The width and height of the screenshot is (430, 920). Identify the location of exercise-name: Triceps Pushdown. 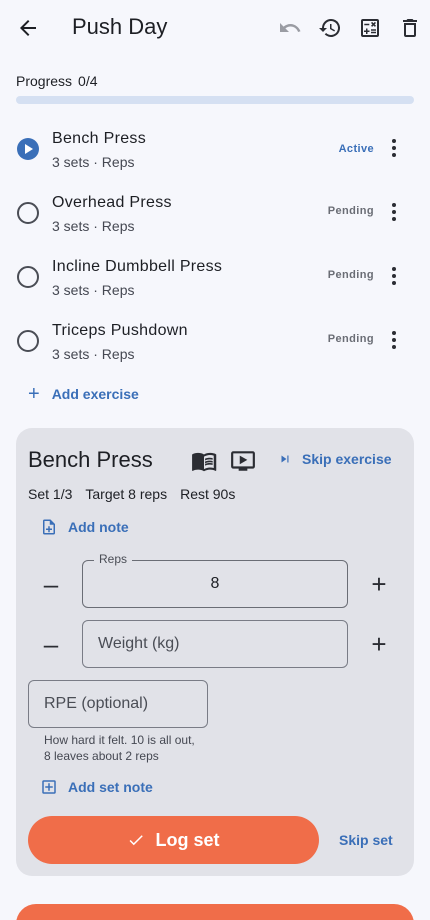
(120, 330).